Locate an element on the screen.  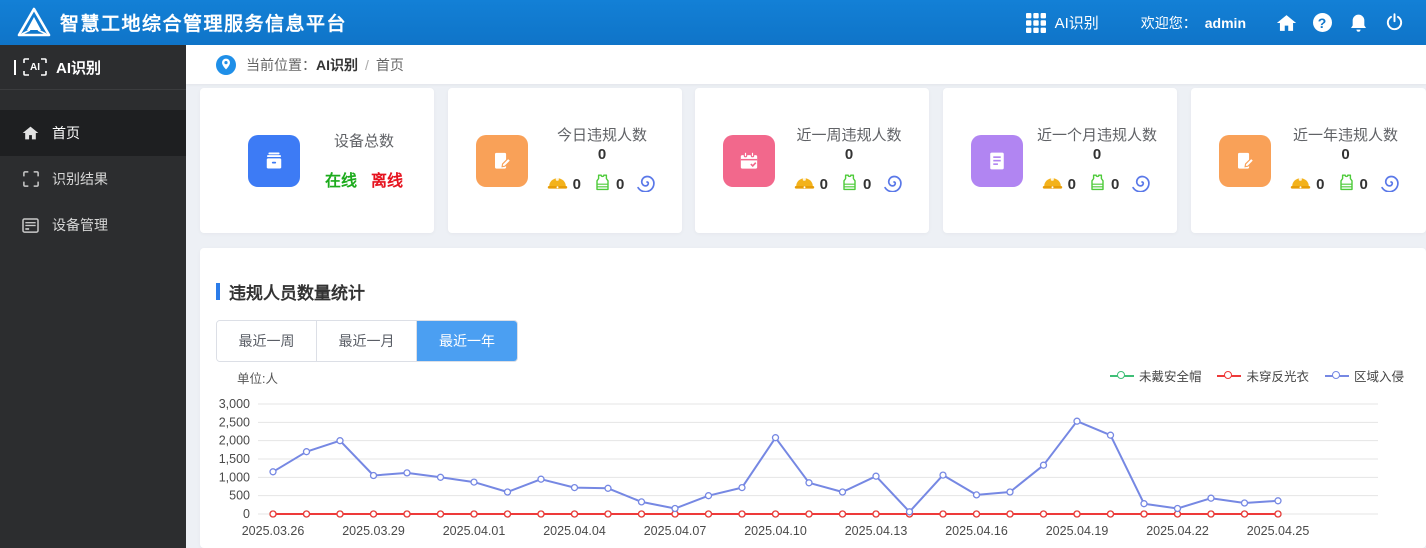
location-pin-icon is located at coordinates (226, 64).